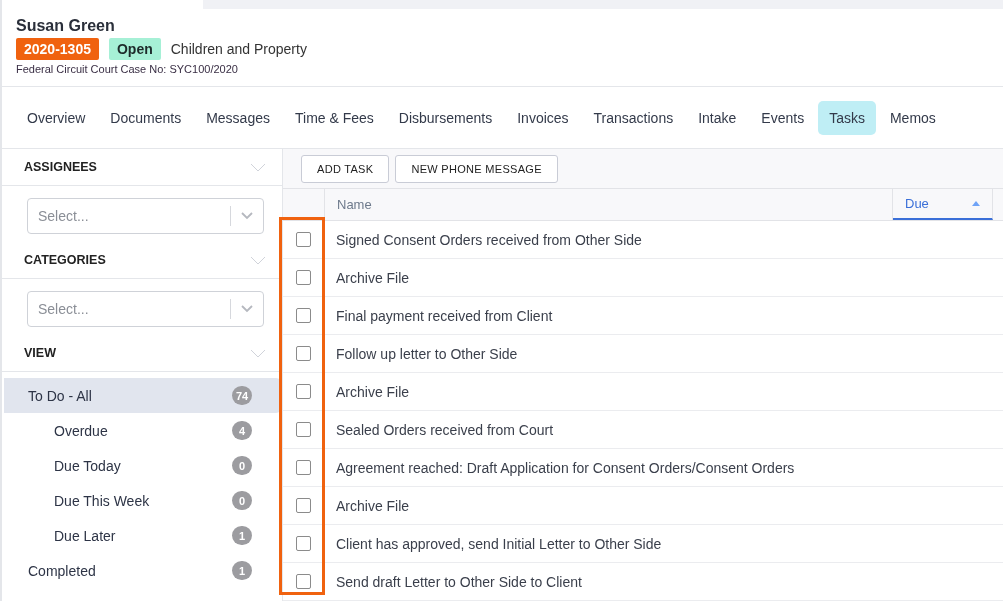 This screenshot has height=601, width=1003. Describe the element at coordinates (143, 430) in the screenshot. I see `view-item: Overdue 4` at that location.